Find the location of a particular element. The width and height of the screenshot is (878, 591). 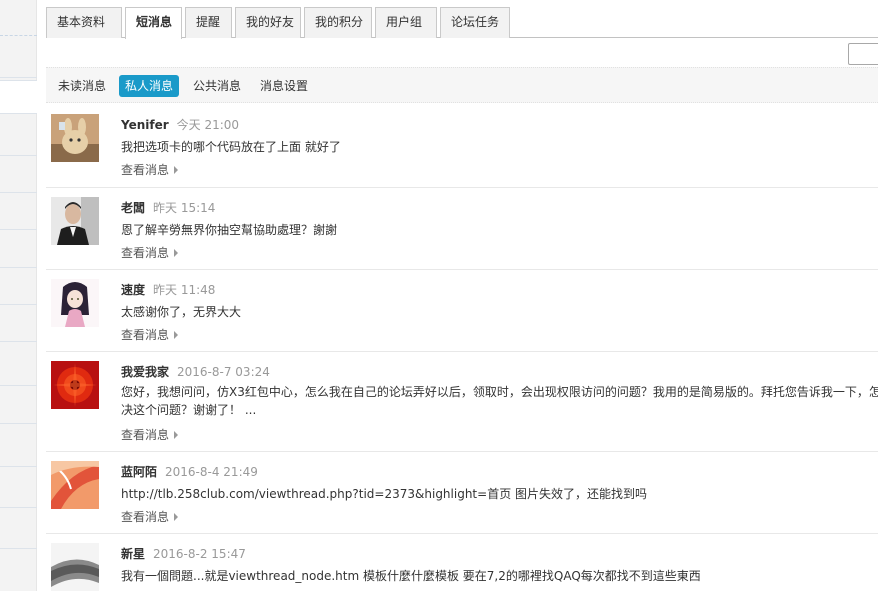

message-time: 昨天 15:14 is located at coordinates (184, 208).